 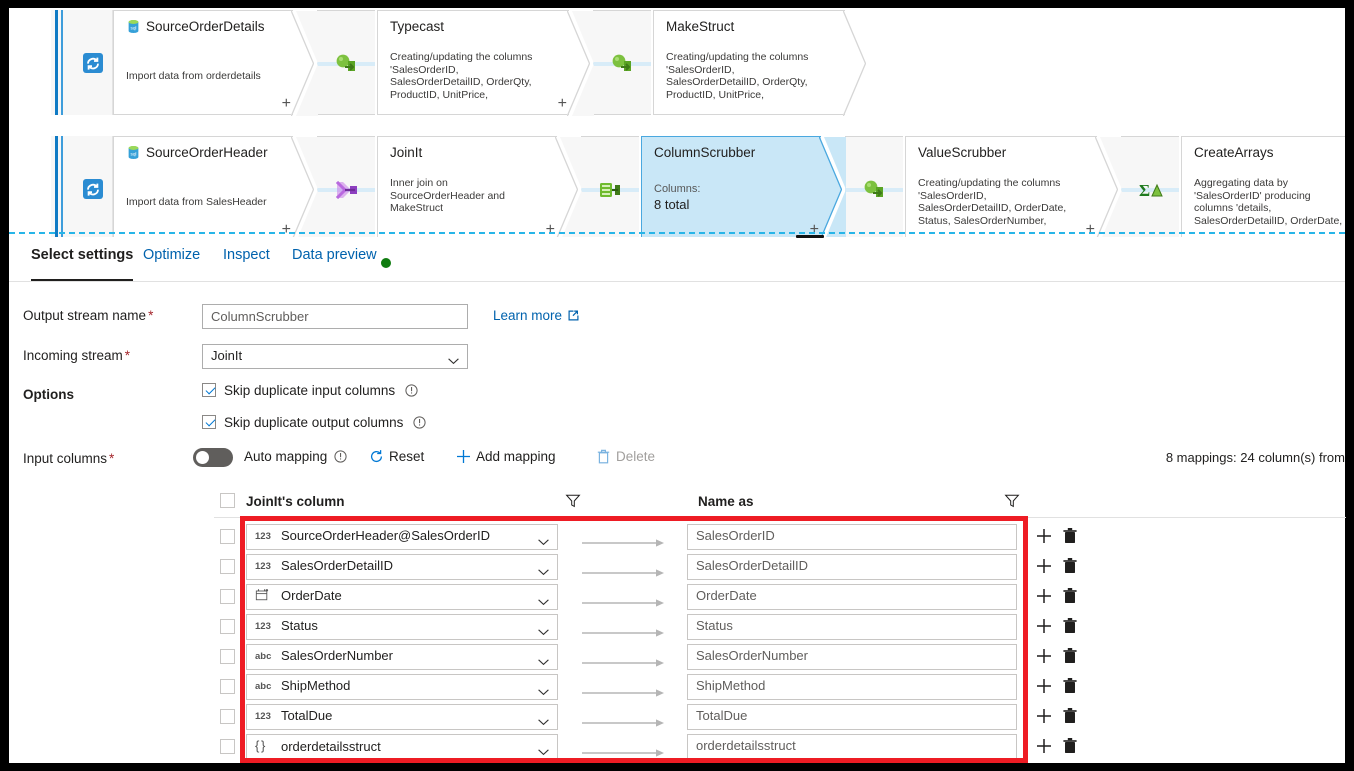 I want to click on skip-duplicate-input-columns-row: Skip duplicate input columns, so click(x=310, y=390).